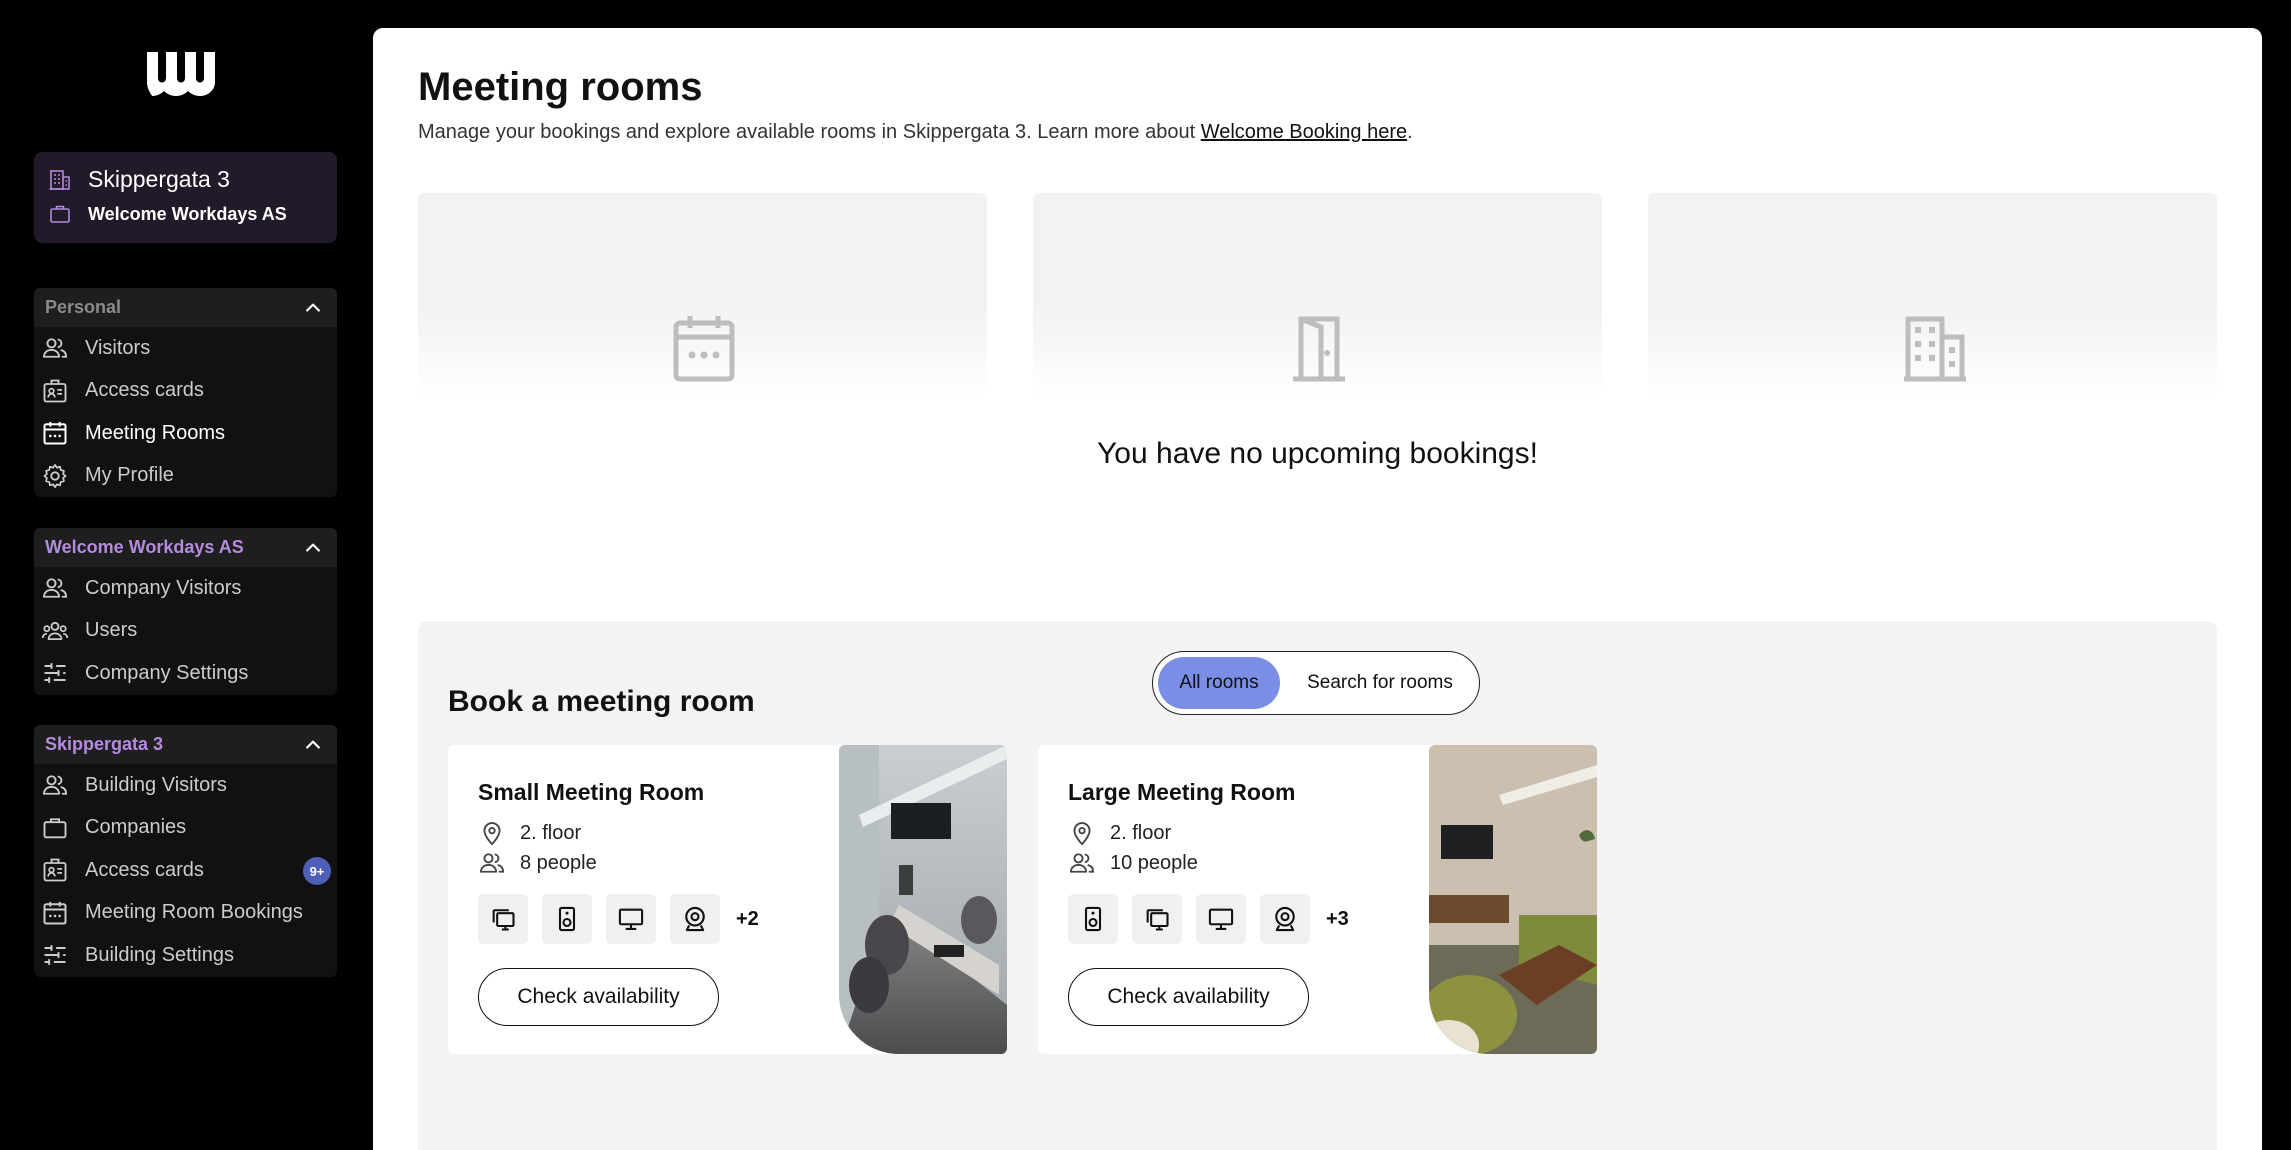  I want to click on sidebar-item-building-visitors: Building Visitors, so click(185, 785).